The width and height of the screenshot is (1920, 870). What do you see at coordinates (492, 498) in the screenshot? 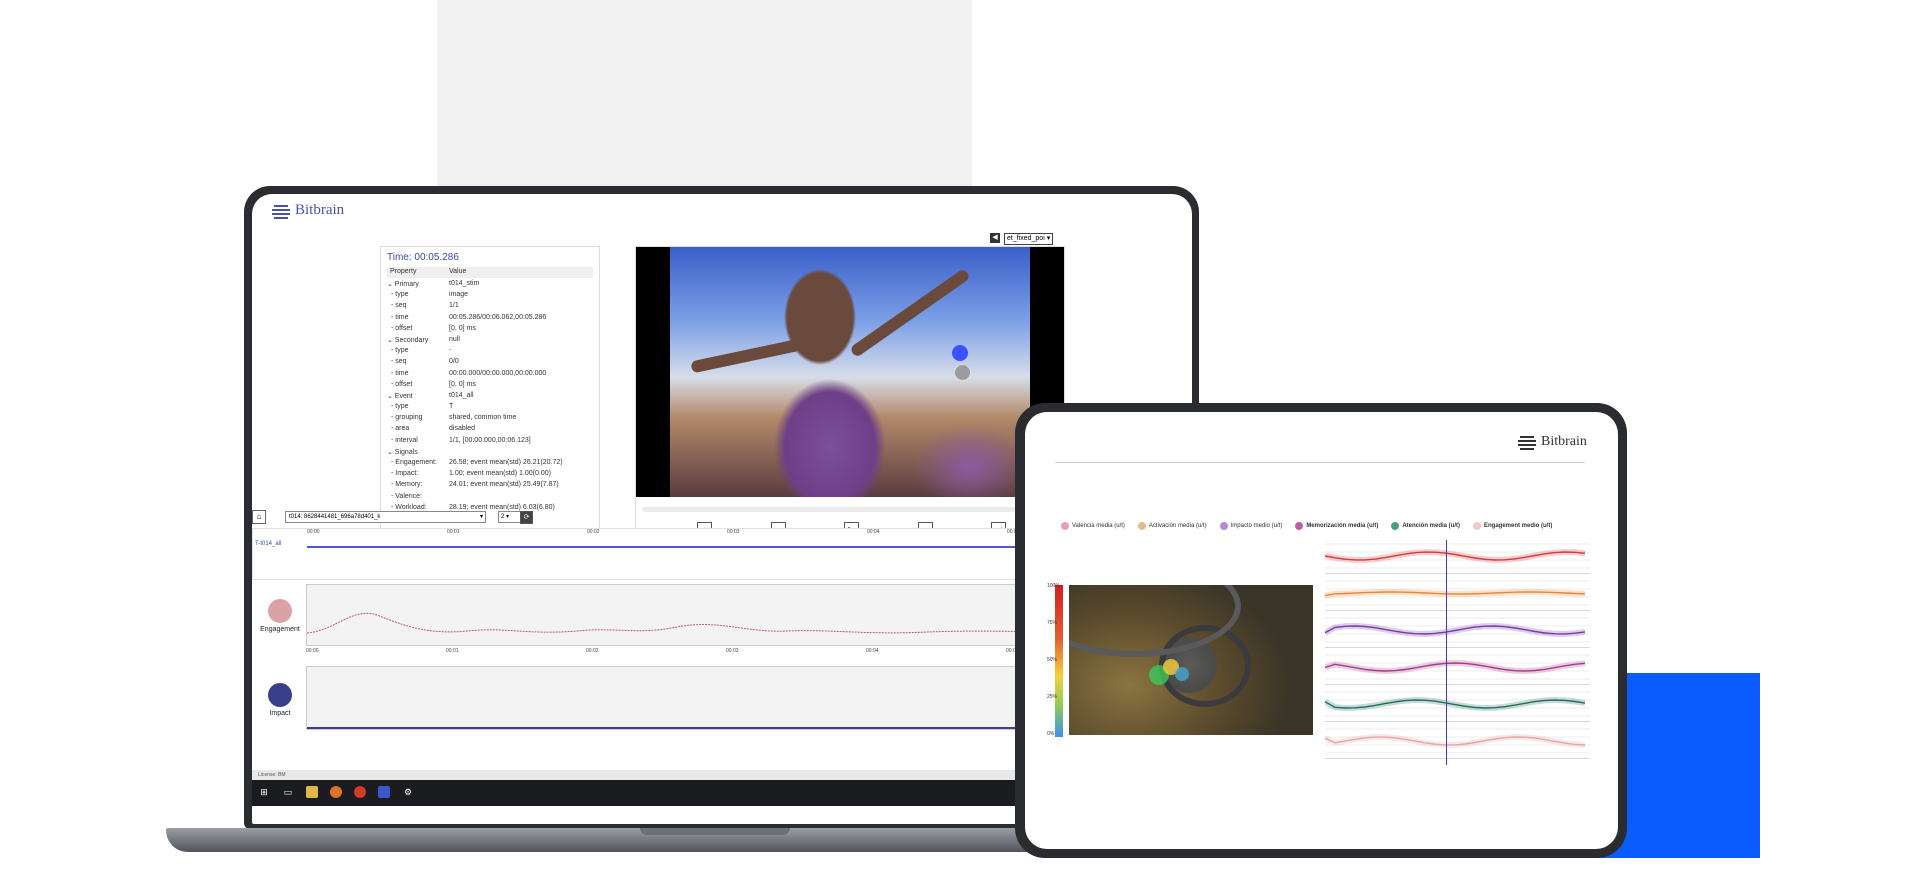
I see `property-row: - Valence:` at bounding box center [492, 498].